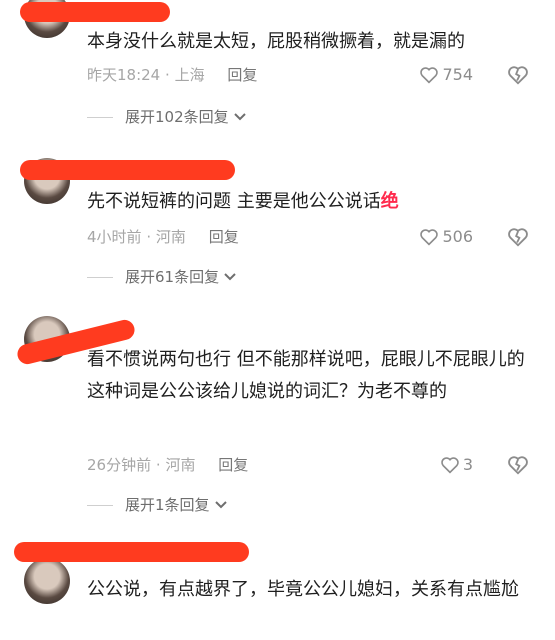  What do you see at coordinates (276, 41) in the screenshot?
I see `comment-text: 本身没什么就是太短，屁股稍微撅着，就是漏的` at bounding box center [276, 41].